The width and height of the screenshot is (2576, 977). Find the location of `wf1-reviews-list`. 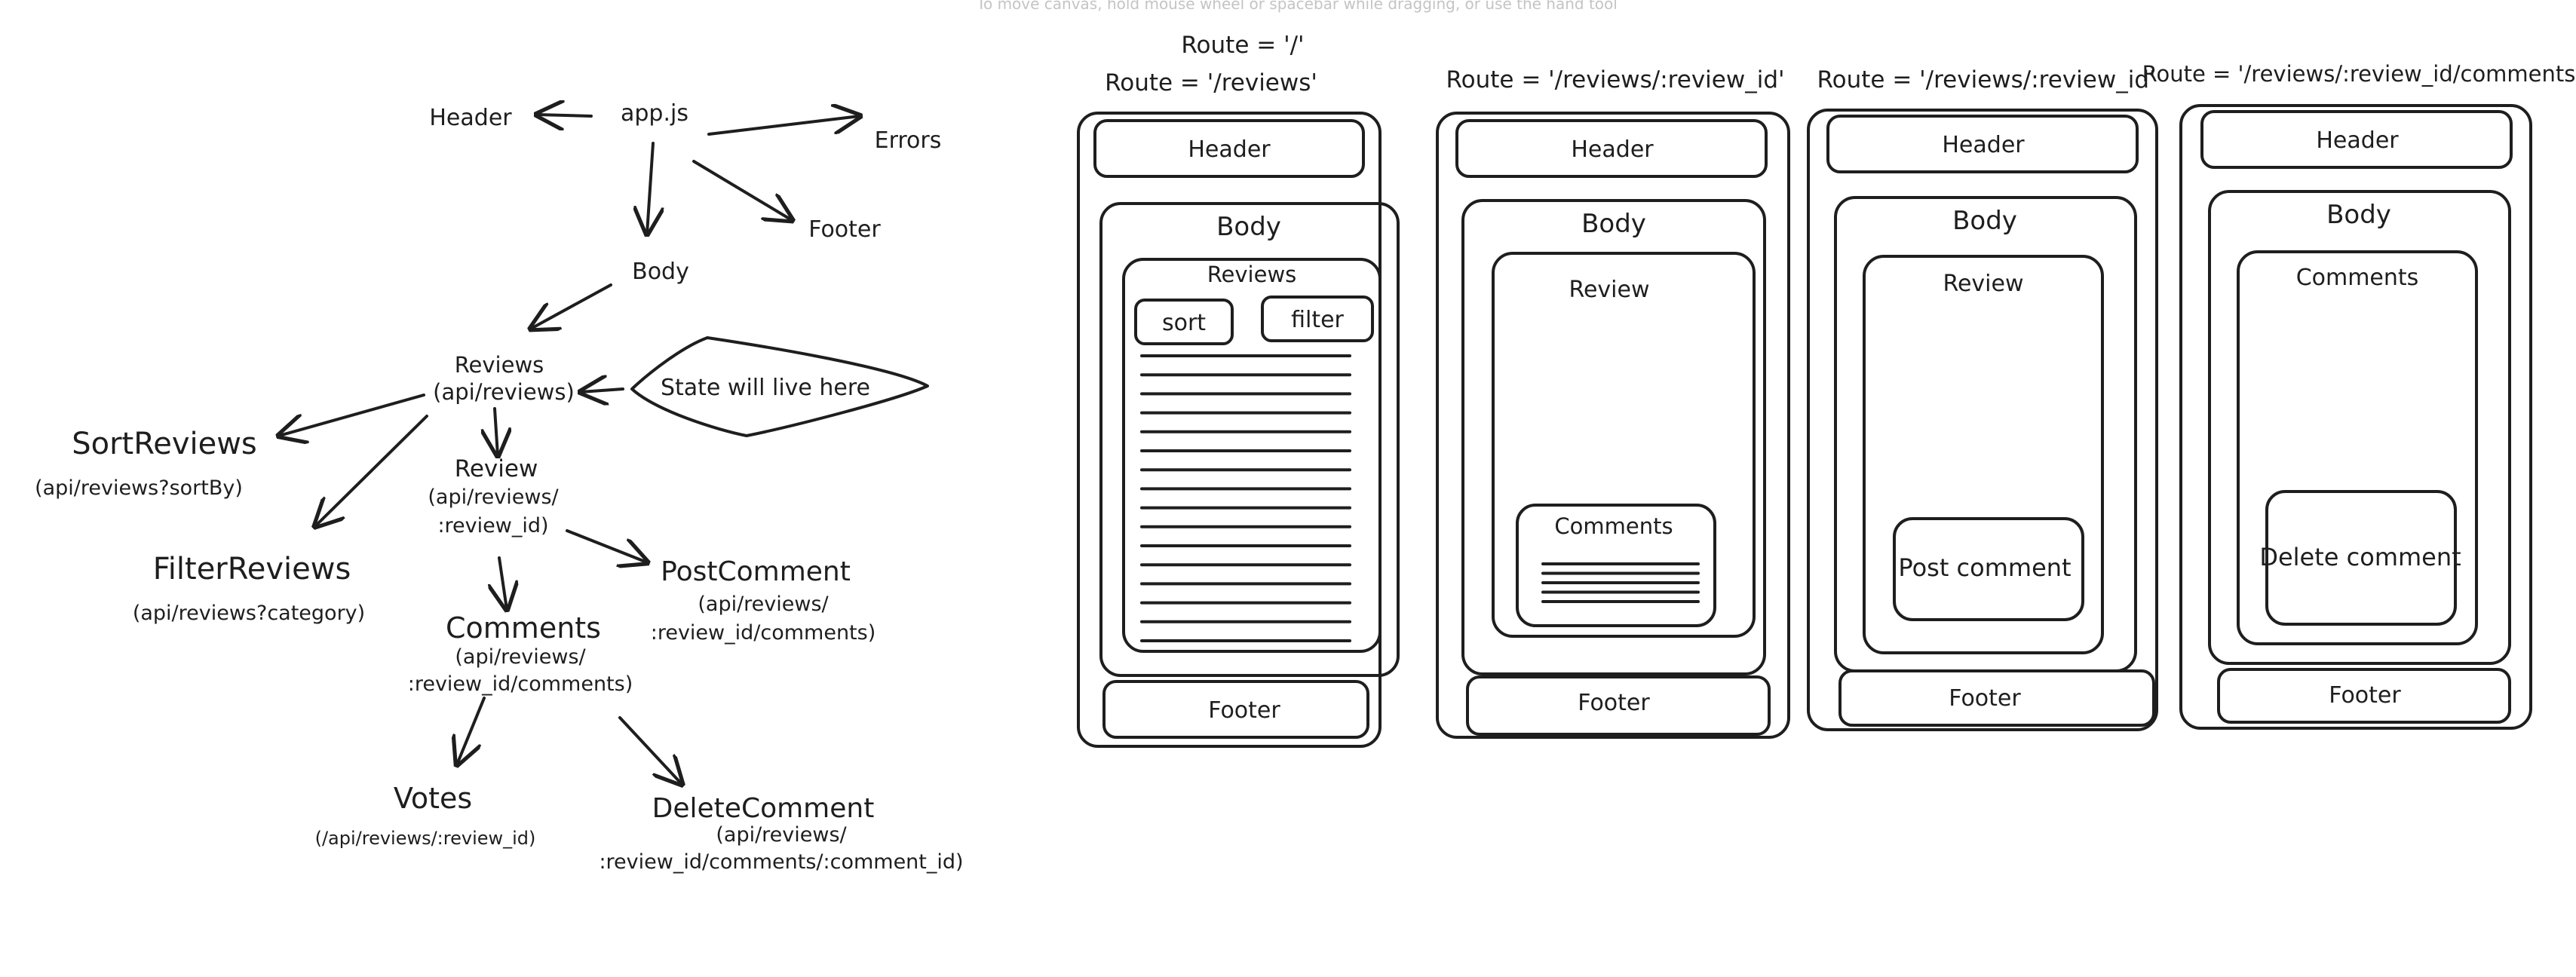

wf1-reviews-list is located at coordinates (1245, 498).